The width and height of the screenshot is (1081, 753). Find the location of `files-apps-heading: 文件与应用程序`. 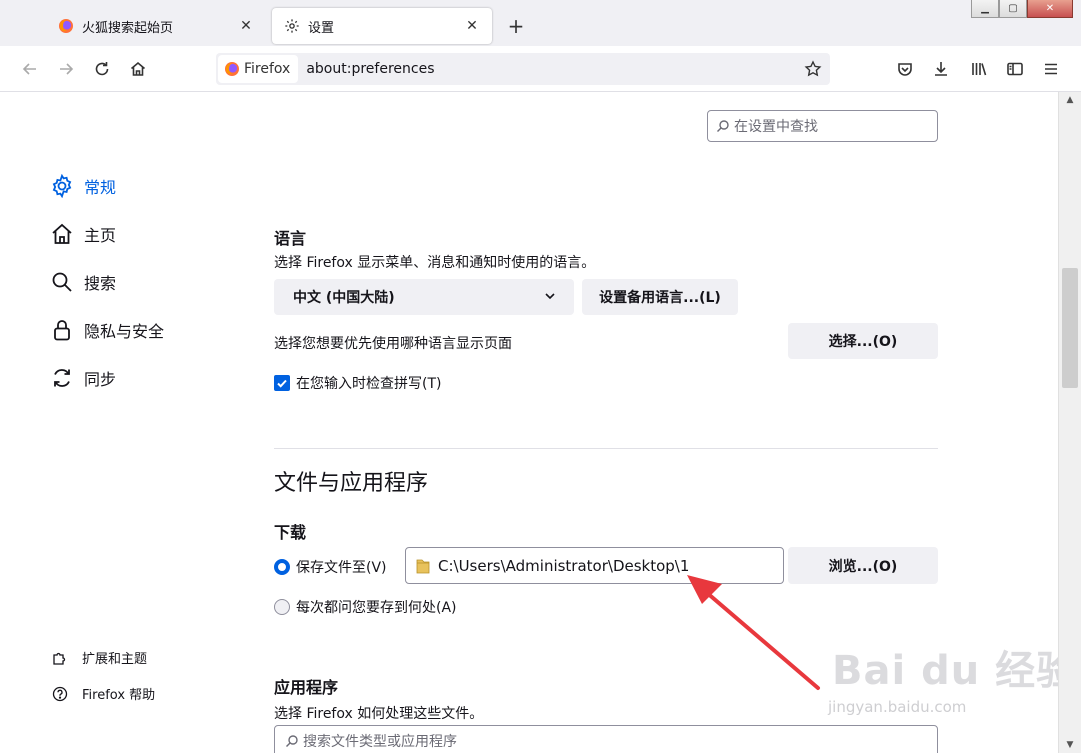

files-apps-heading: 文件与应用程序 is located at coordinates (351, 483).